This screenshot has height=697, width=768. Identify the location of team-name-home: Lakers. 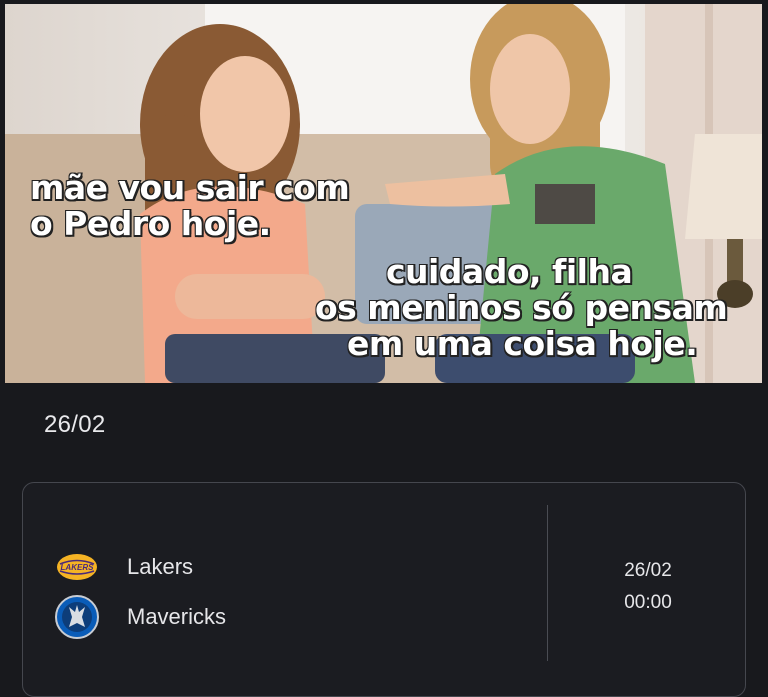
(160, 566).